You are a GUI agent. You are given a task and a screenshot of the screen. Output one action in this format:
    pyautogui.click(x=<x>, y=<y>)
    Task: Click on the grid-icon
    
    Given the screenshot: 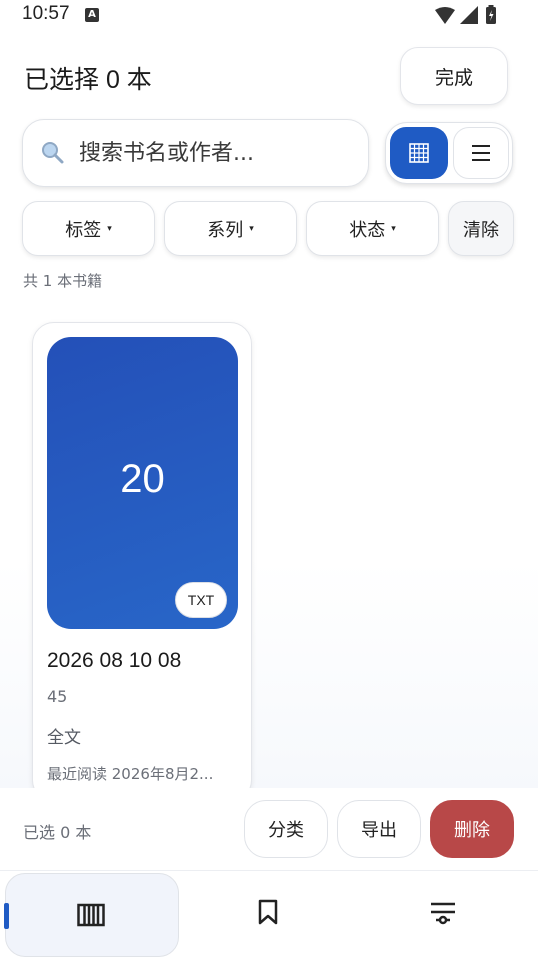 What is the action you would take?
    pyautogui.click(x=419, y=153)
    